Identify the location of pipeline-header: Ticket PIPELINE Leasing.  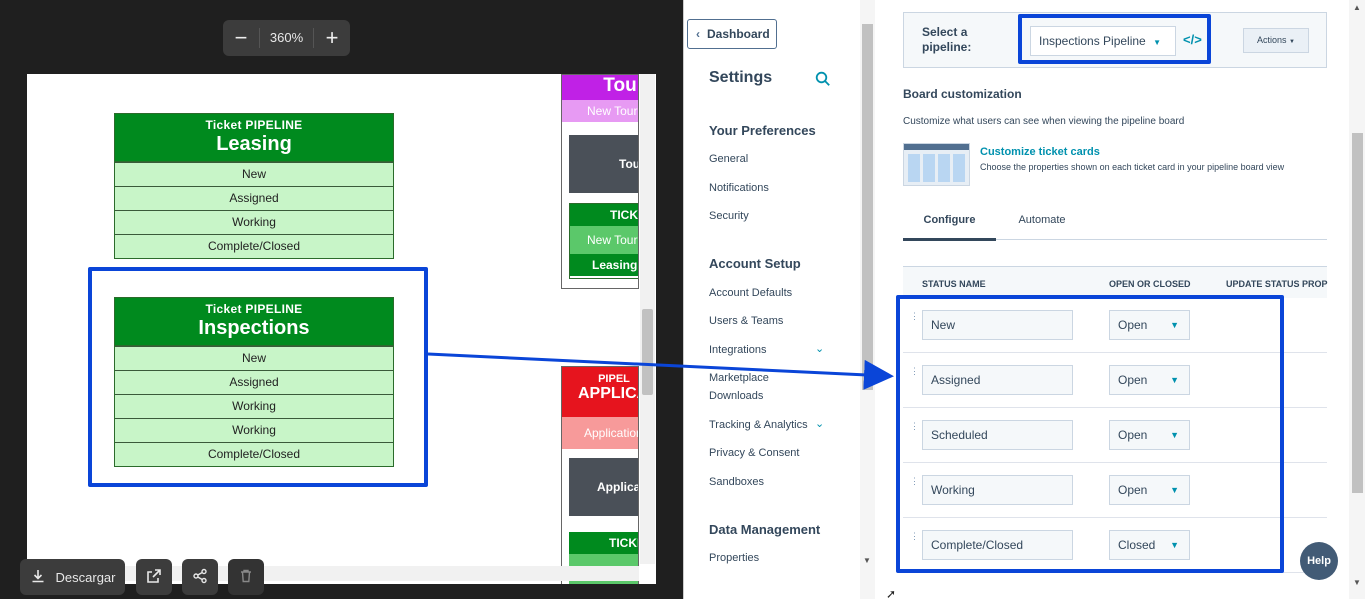
(254, 138).